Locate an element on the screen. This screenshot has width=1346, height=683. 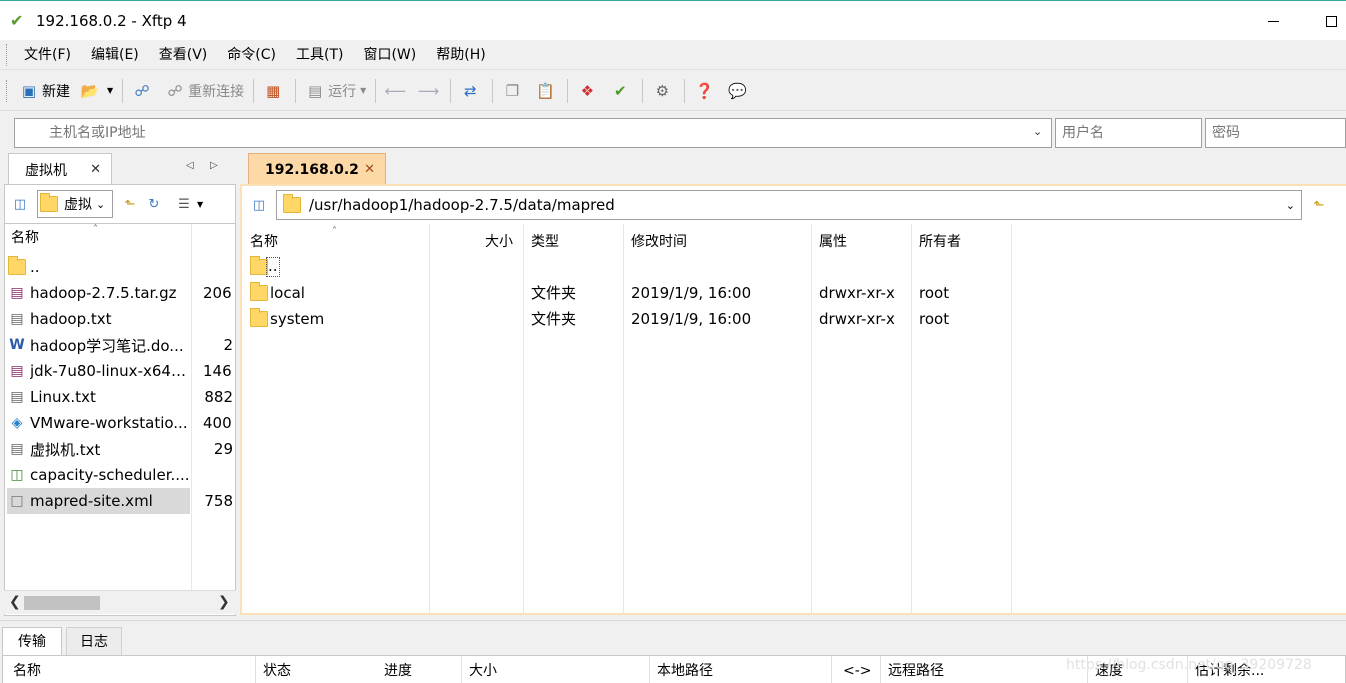
transfer-col-direction: <-> is located at coordinates (857, 671).